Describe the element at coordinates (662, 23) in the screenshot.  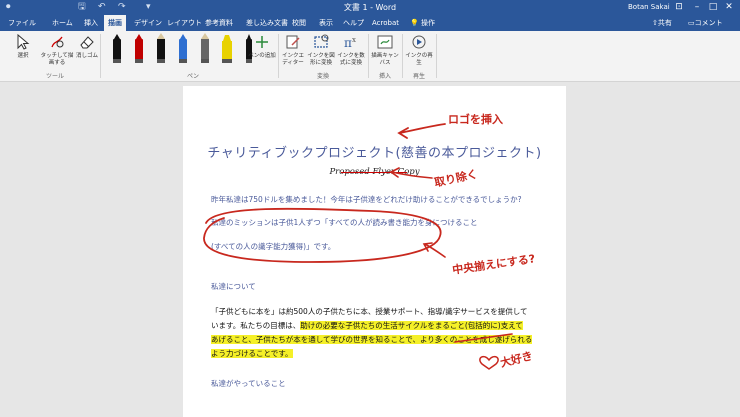
I see `share-button: ⇧共有` at that location.